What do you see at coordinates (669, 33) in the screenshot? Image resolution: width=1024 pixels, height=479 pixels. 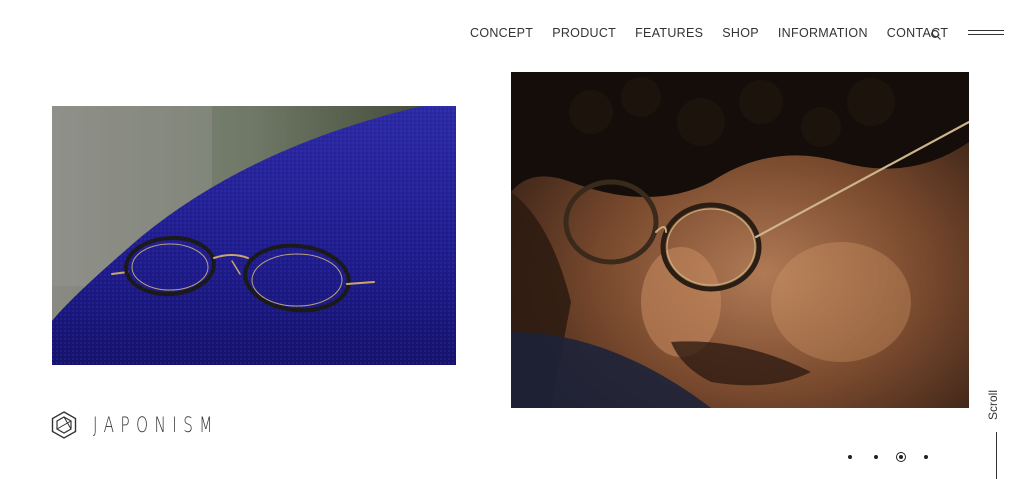 I see `nav-features: FEATURES` at bounding box center [669, 33].